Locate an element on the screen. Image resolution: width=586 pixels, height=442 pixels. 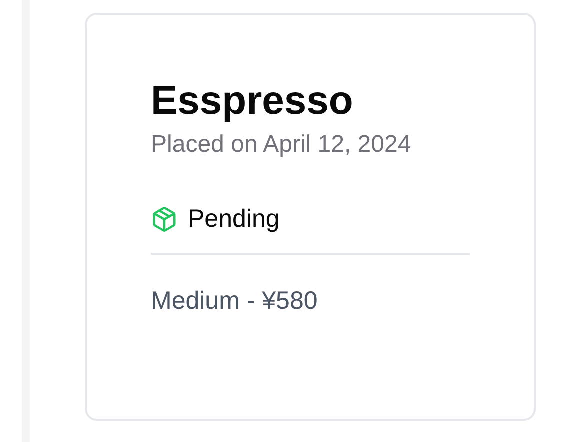
order-title: Esspresso is located at coordinates (252, 101).